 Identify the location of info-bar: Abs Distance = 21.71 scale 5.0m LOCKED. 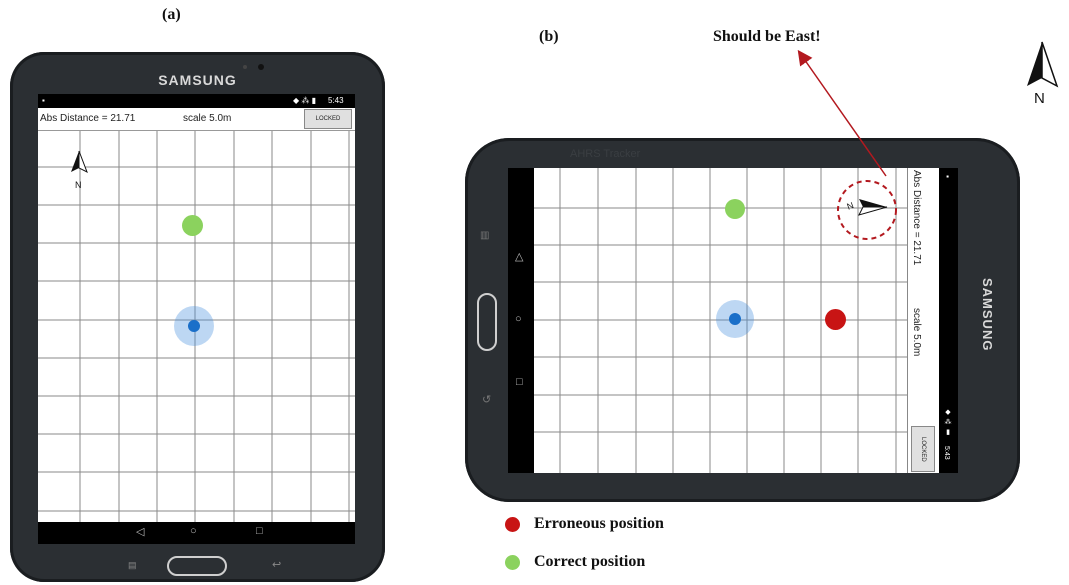
(196, 119).